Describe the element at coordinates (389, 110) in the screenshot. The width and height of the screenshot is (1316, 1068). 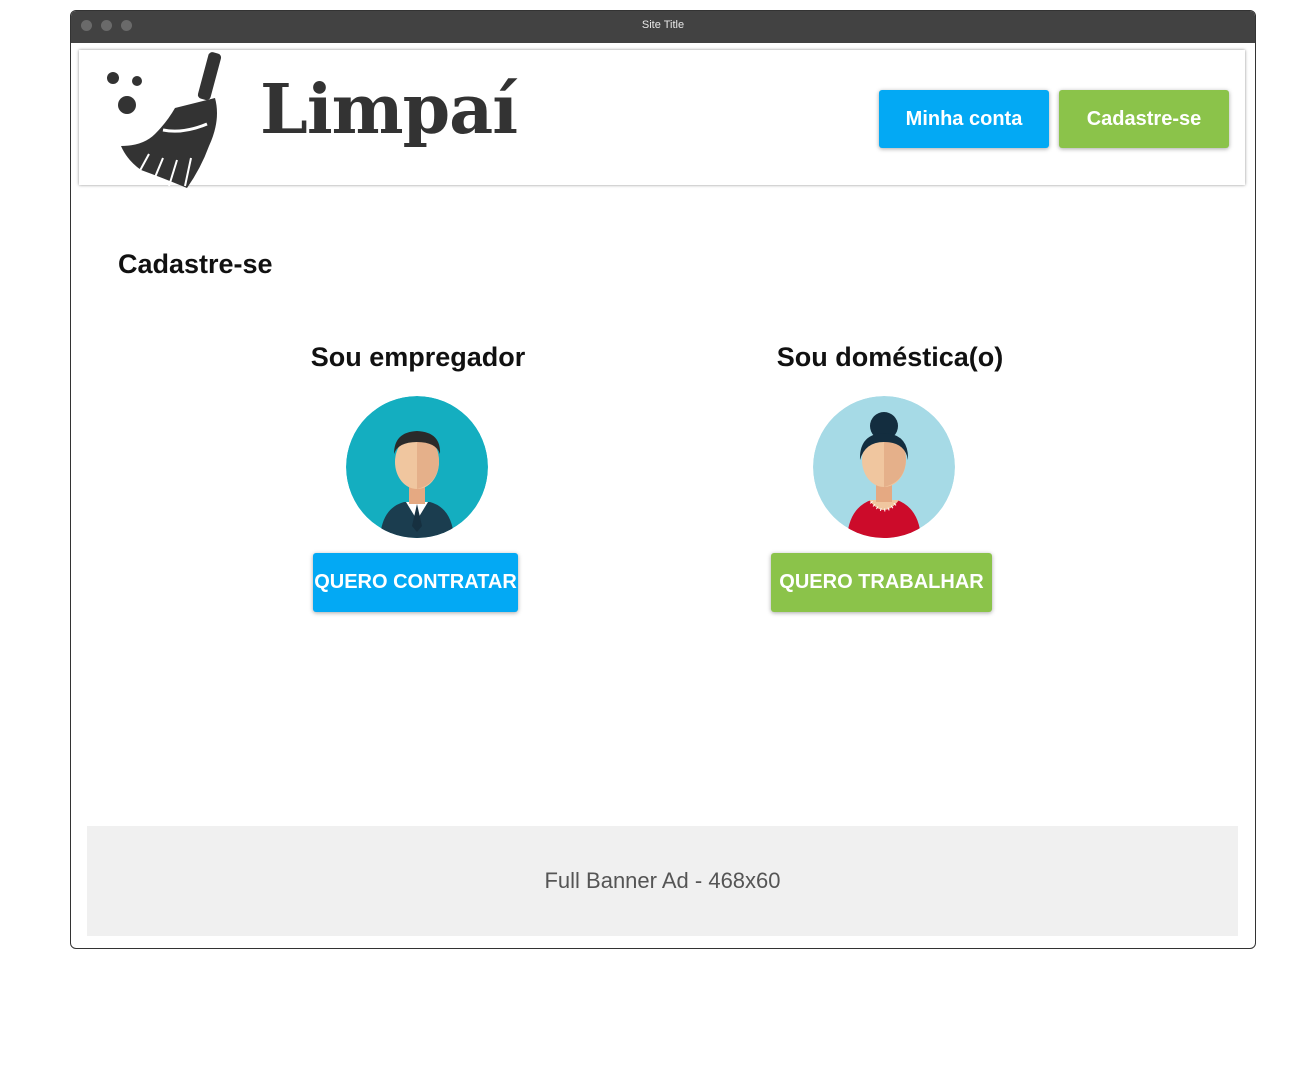
I see `site-logo-text: Limpaí` at that location.